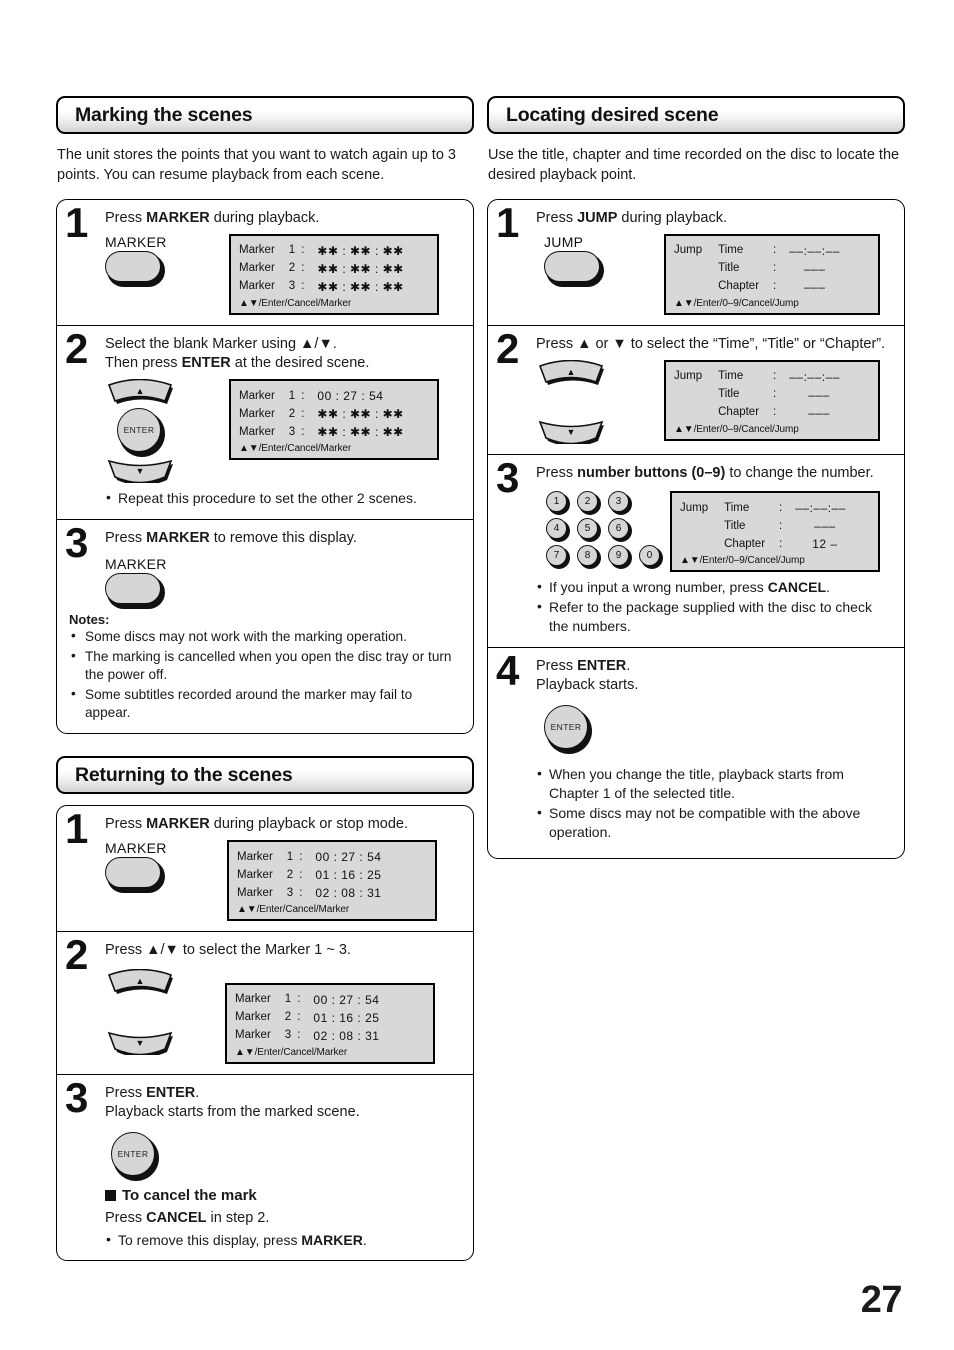 The image size is (954, 1350). What do you see at coordinates (136, 564) in the screenshot?
I see `marker-button-label: MARKER` at bounding box center [136, 564].